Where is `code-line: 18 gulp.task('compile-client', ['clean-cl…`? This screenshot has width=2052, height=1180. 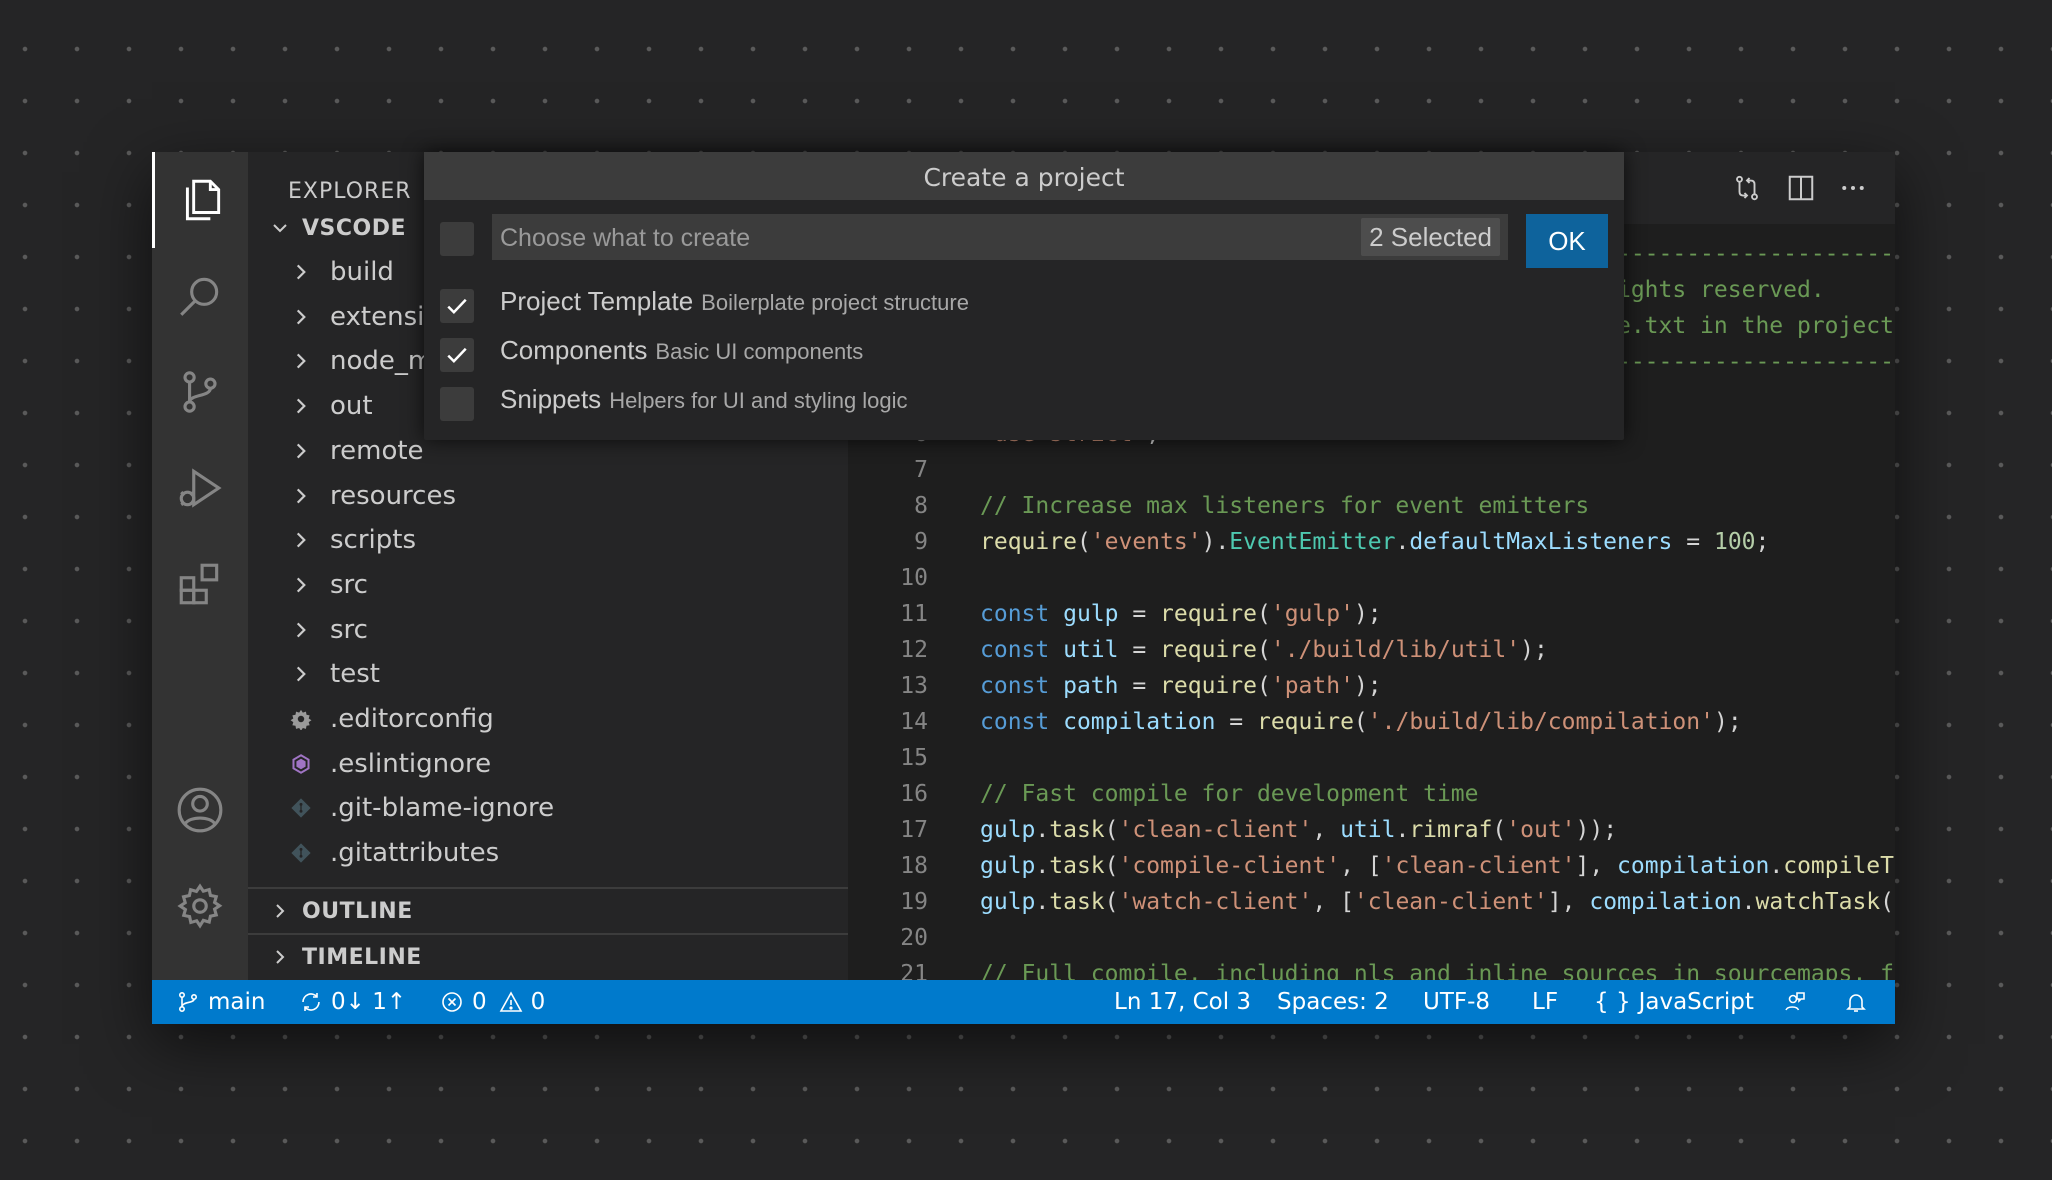 code-line: 18 gulp.task('compile-client', ['clean-cl… is located at coordinates (1371, 866).